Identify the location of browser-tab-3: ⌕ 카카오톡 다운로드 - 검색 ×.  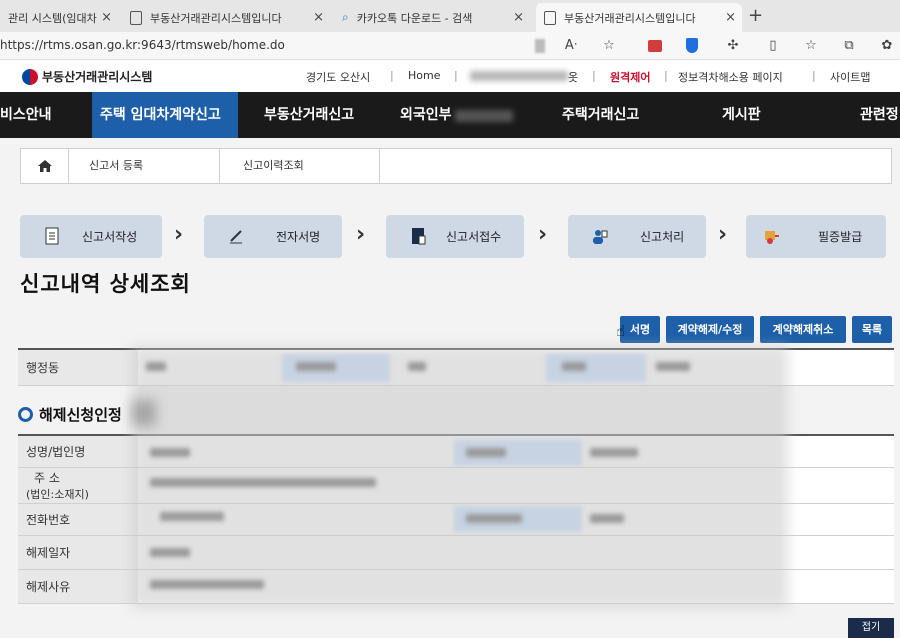
(432, 17).